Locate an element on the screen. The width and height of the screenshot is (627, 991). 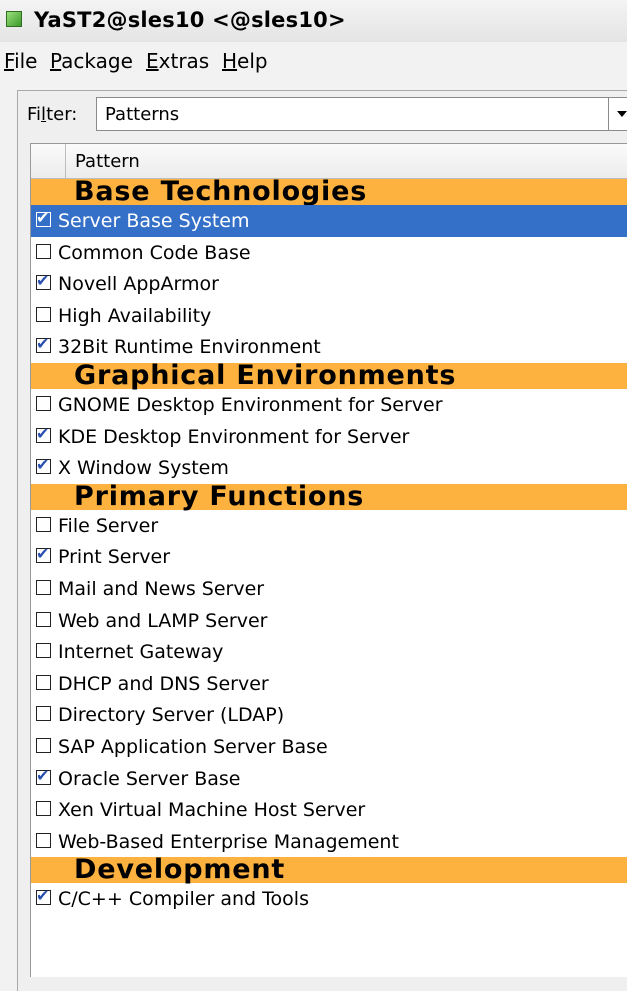
pattern-row: File Server is located at coordinates (329, 526).